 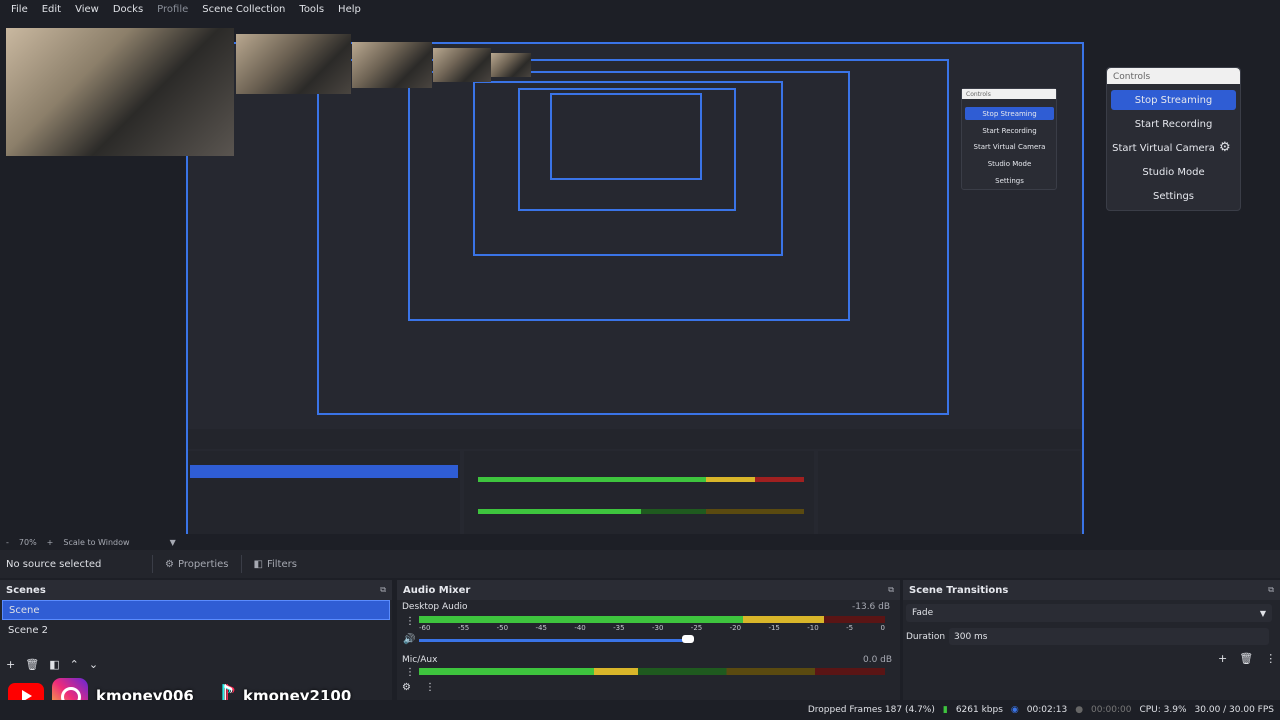 What do you see at coordinates (463, 628) in the screenshot?
I see `scale-tick: -55` at bounding box center [463, 628].